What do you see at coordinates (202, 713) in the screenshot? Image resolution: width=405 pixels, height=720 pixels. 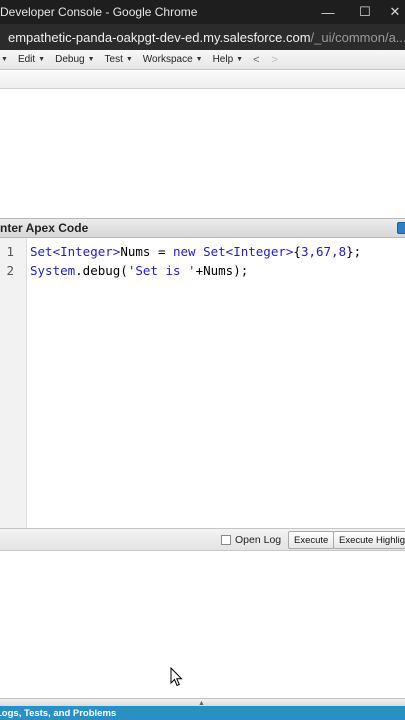 I see `logs-tests-problems-bar: Logs, Tests, and Problems` at bounding box center [202, 713].